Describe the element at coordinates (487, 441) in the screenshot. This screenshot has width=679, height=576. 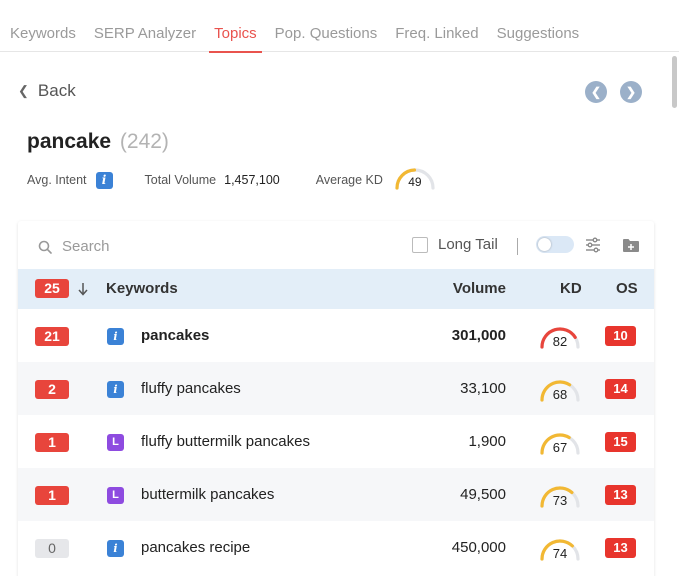
I see `volume-value: 1,900` at that location.